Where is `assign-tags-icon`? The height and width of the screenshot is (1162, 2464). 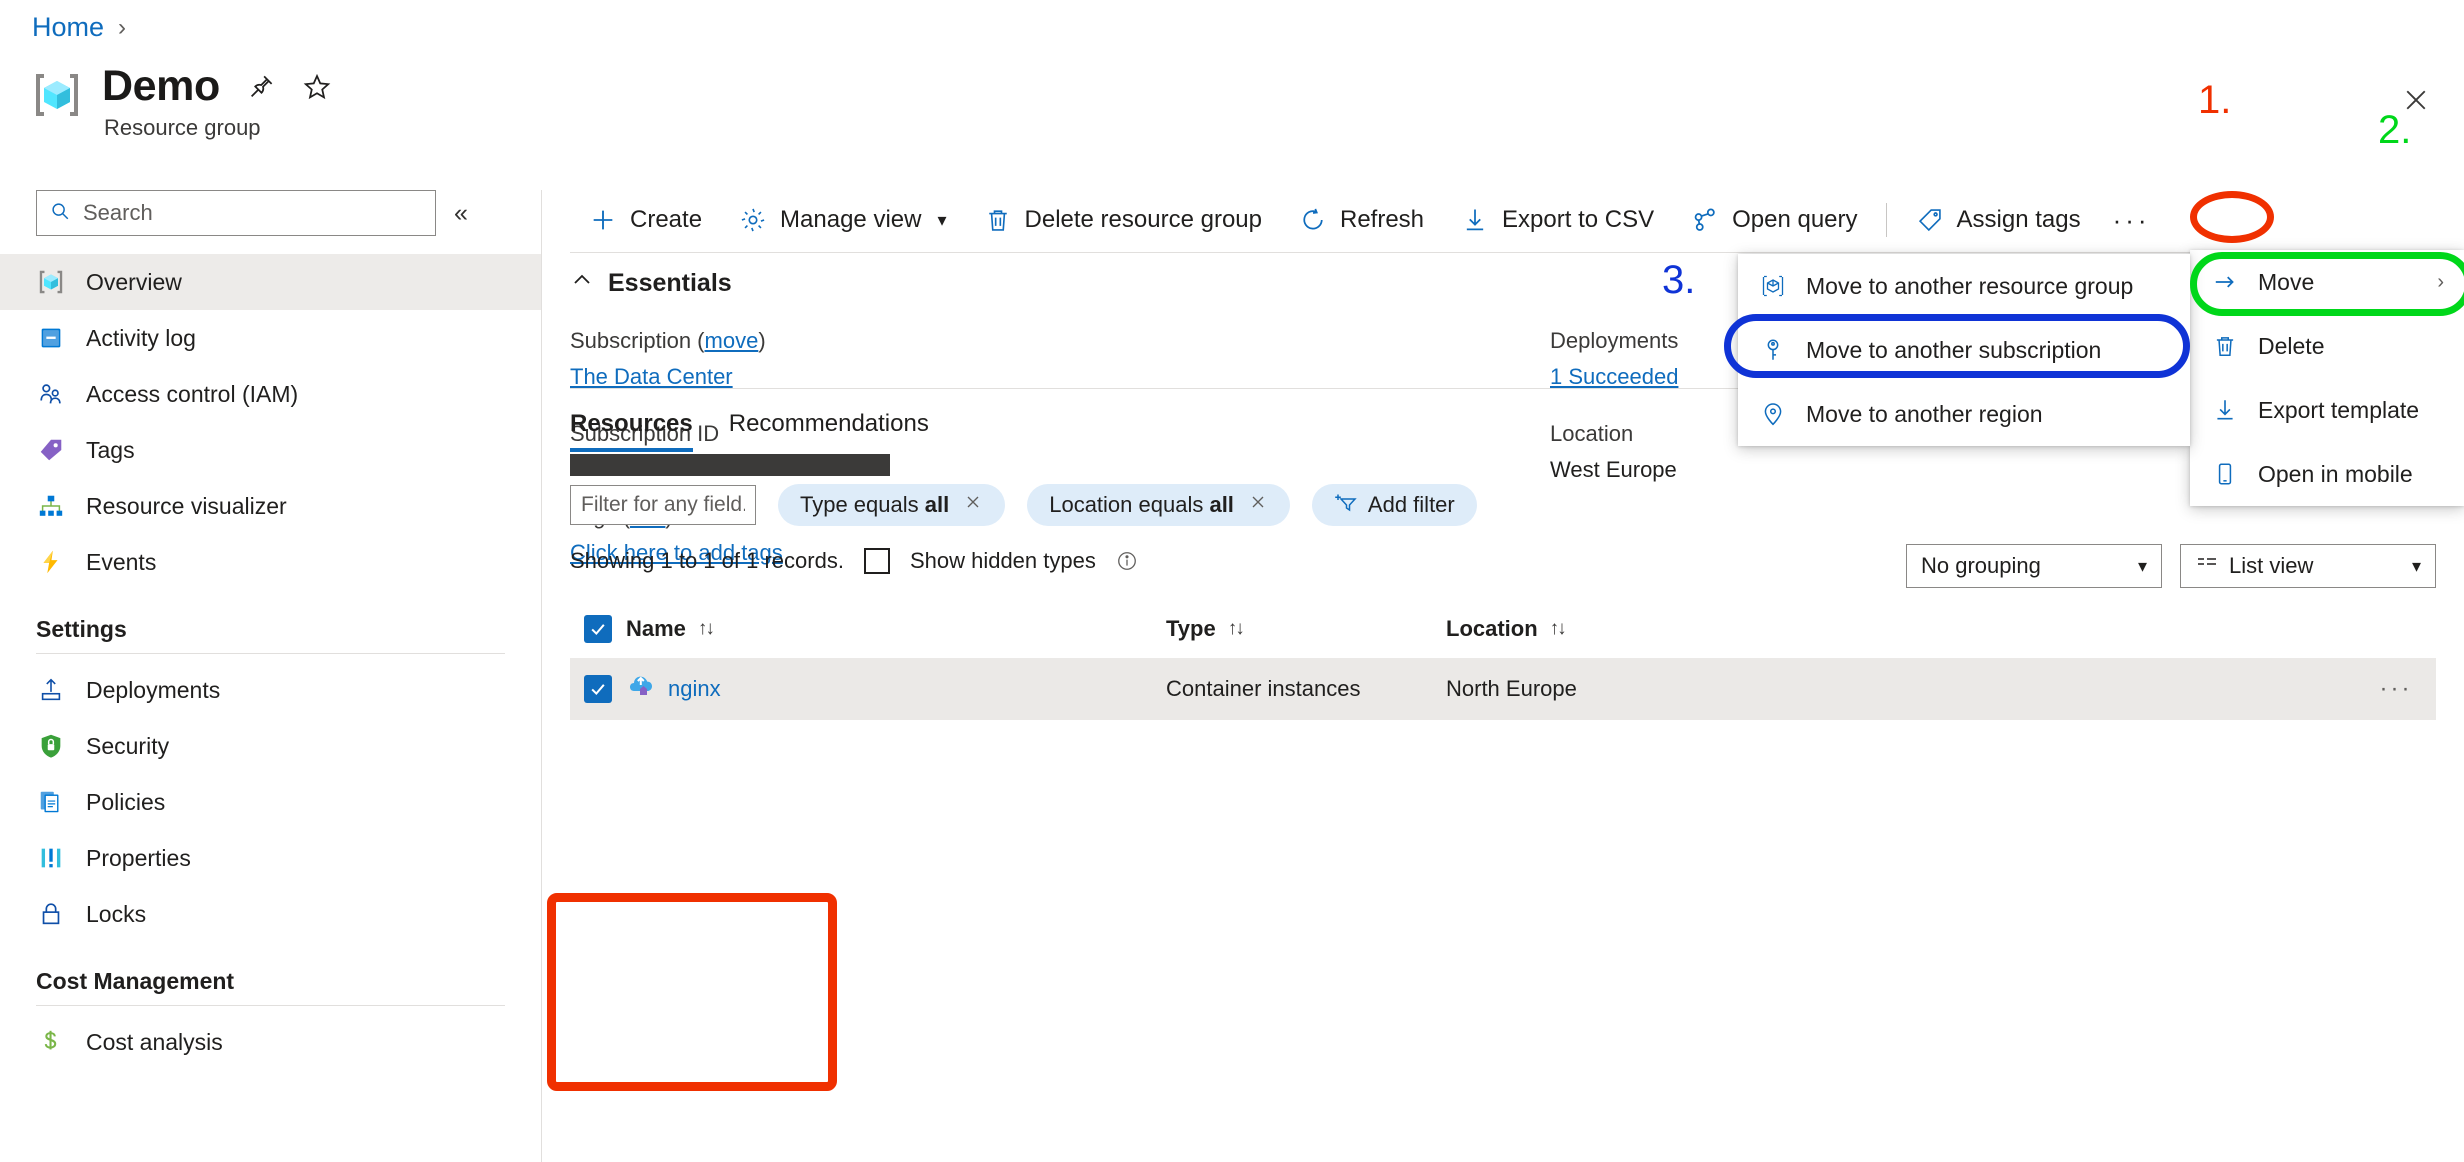 assign-tags-icon is located at coordinates (1930, 220).